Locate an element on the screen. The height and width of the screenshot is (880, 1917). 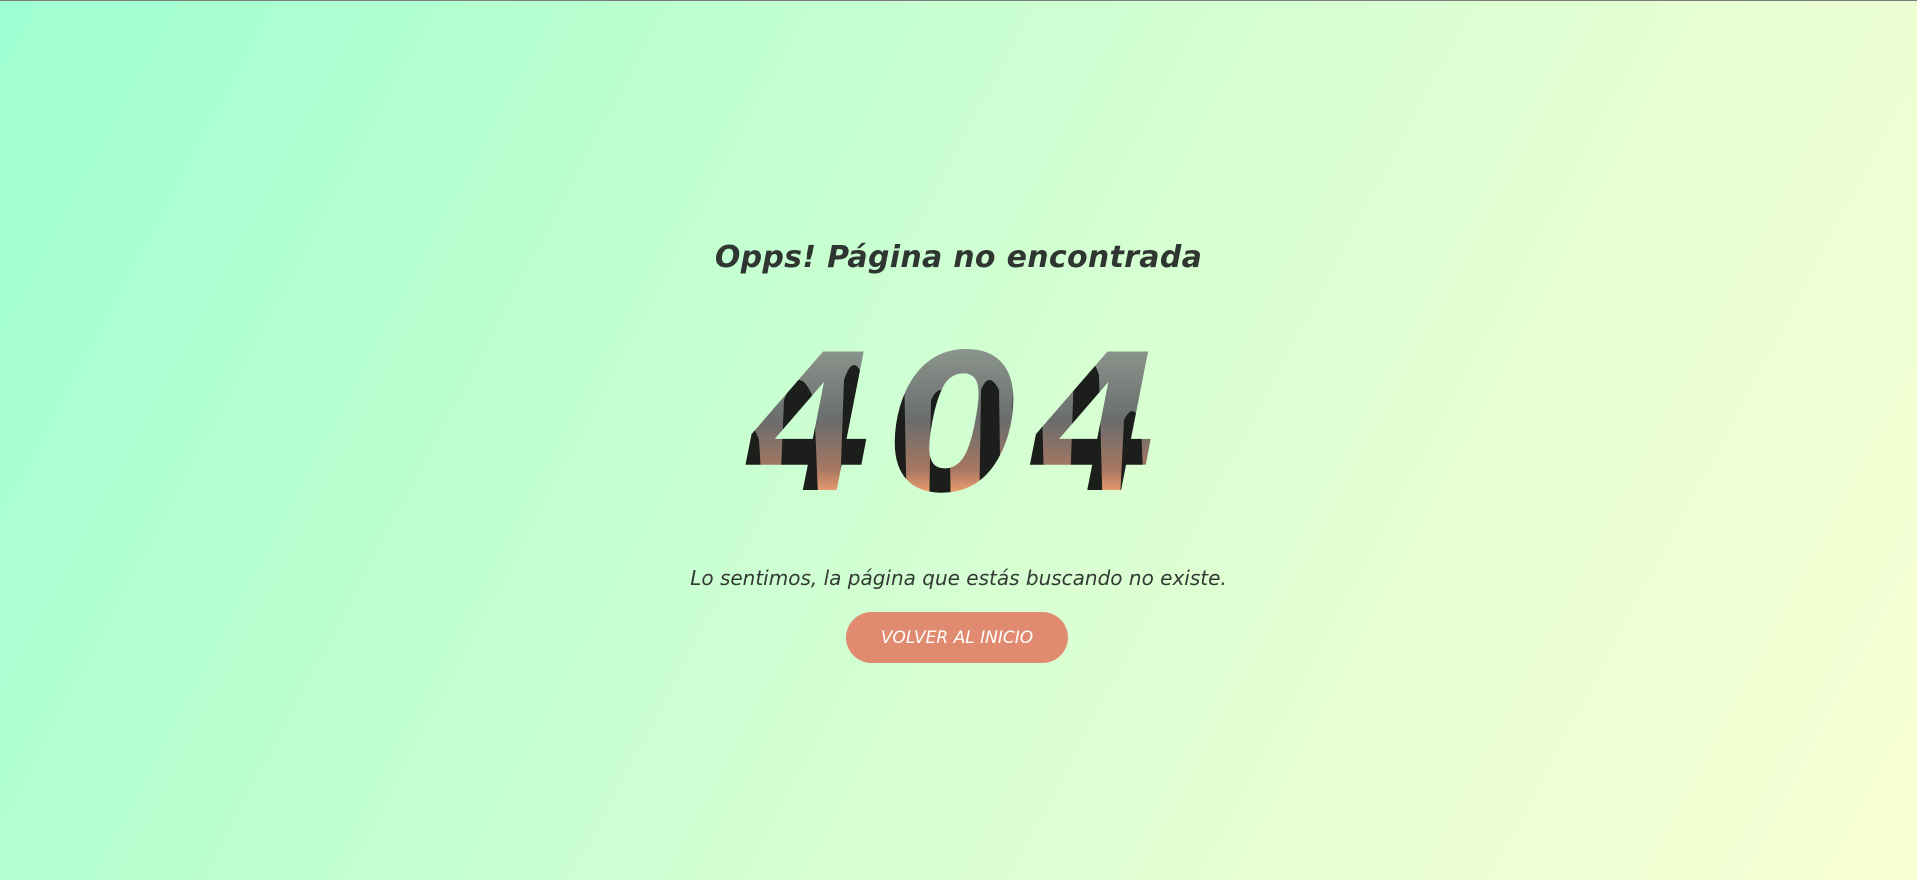
error-code-text: 404 is located at coordinates (958, 430).